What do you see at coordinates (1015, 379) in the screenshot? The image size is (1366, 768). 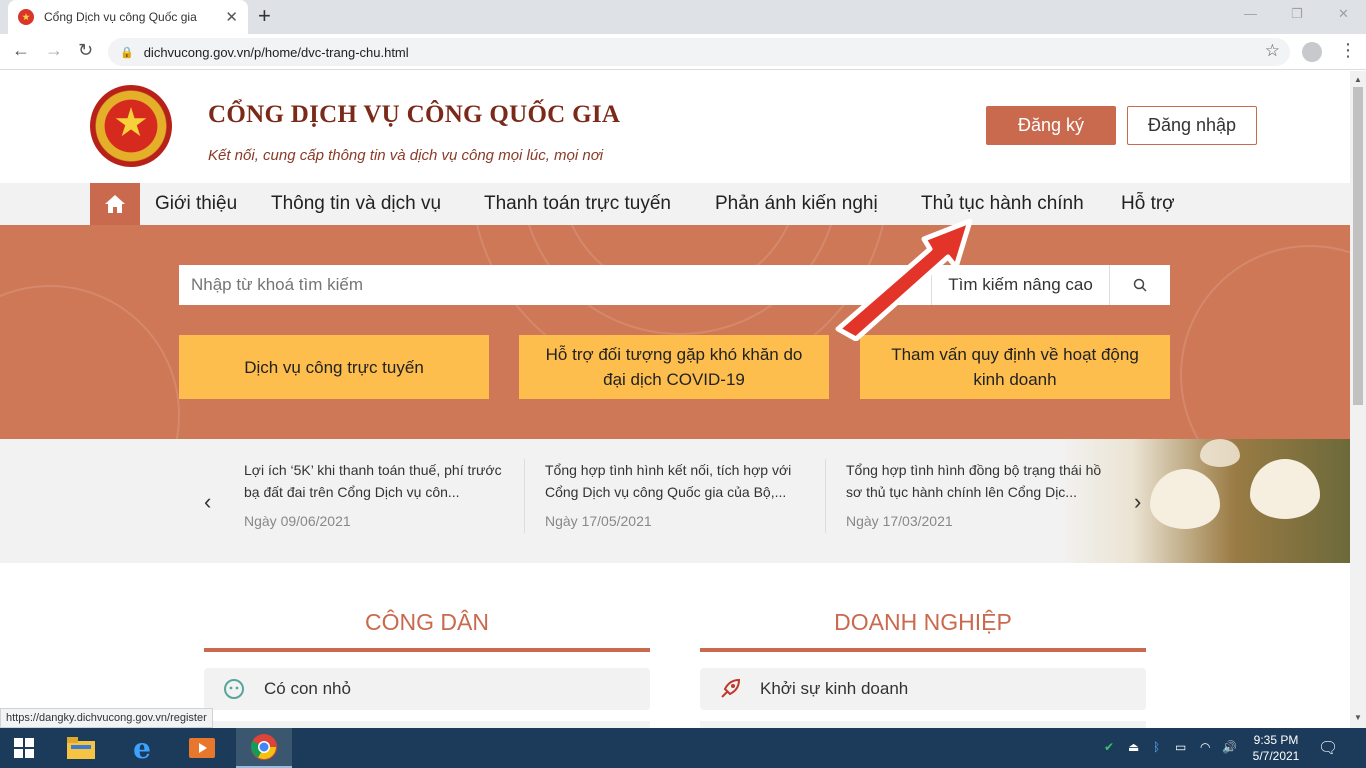 I see `card-label: kinh doanh` at bounding box center [1015, 379].